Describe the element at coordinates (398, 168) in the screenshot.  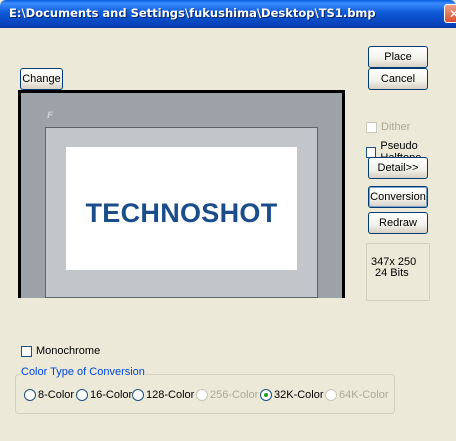
I see `detail-button: Detail>>` at that location.